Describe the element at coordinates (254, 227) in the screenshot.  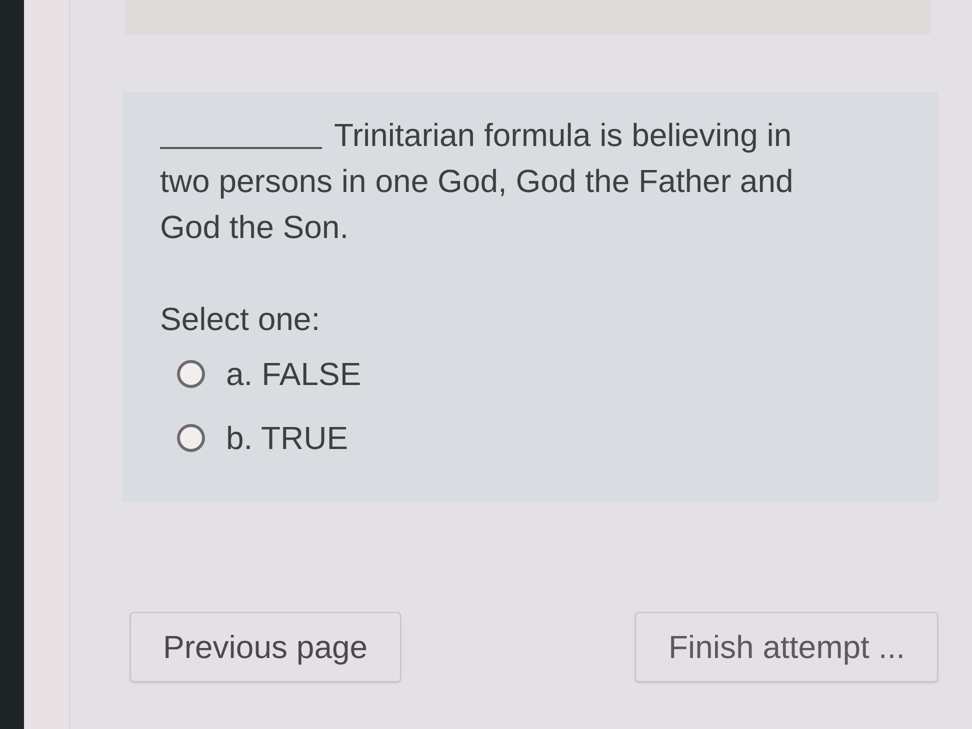
I see `question-text: God the Son.` at that location.